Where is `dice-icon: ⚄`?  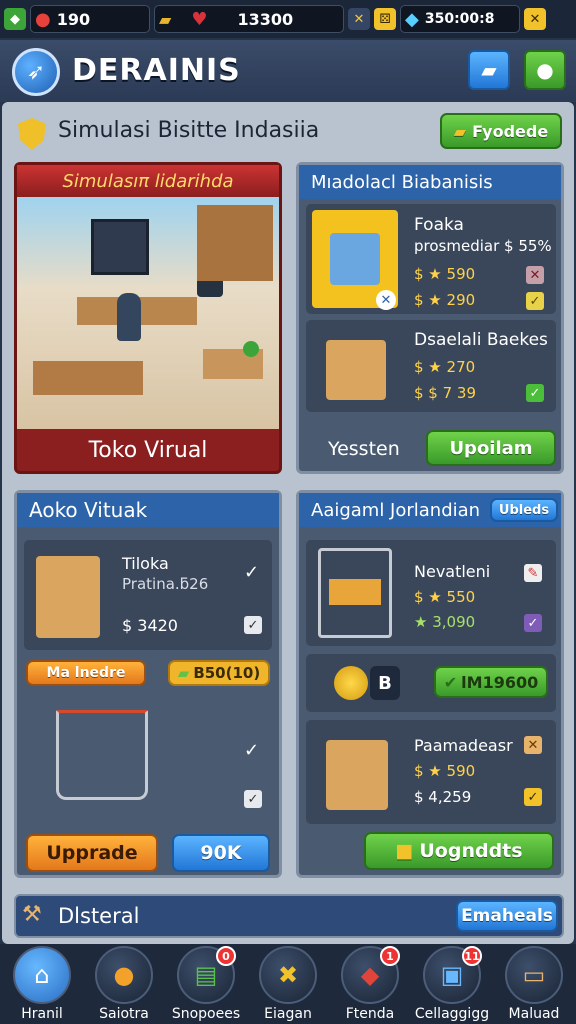
dice-icon: ⚄ is located at coordinates (385, 19).